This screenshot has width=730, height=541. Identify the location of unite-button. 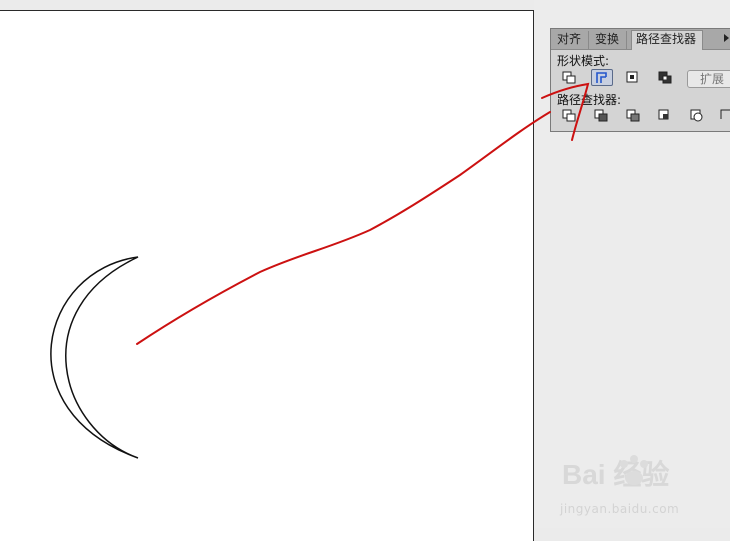
(570, 78).